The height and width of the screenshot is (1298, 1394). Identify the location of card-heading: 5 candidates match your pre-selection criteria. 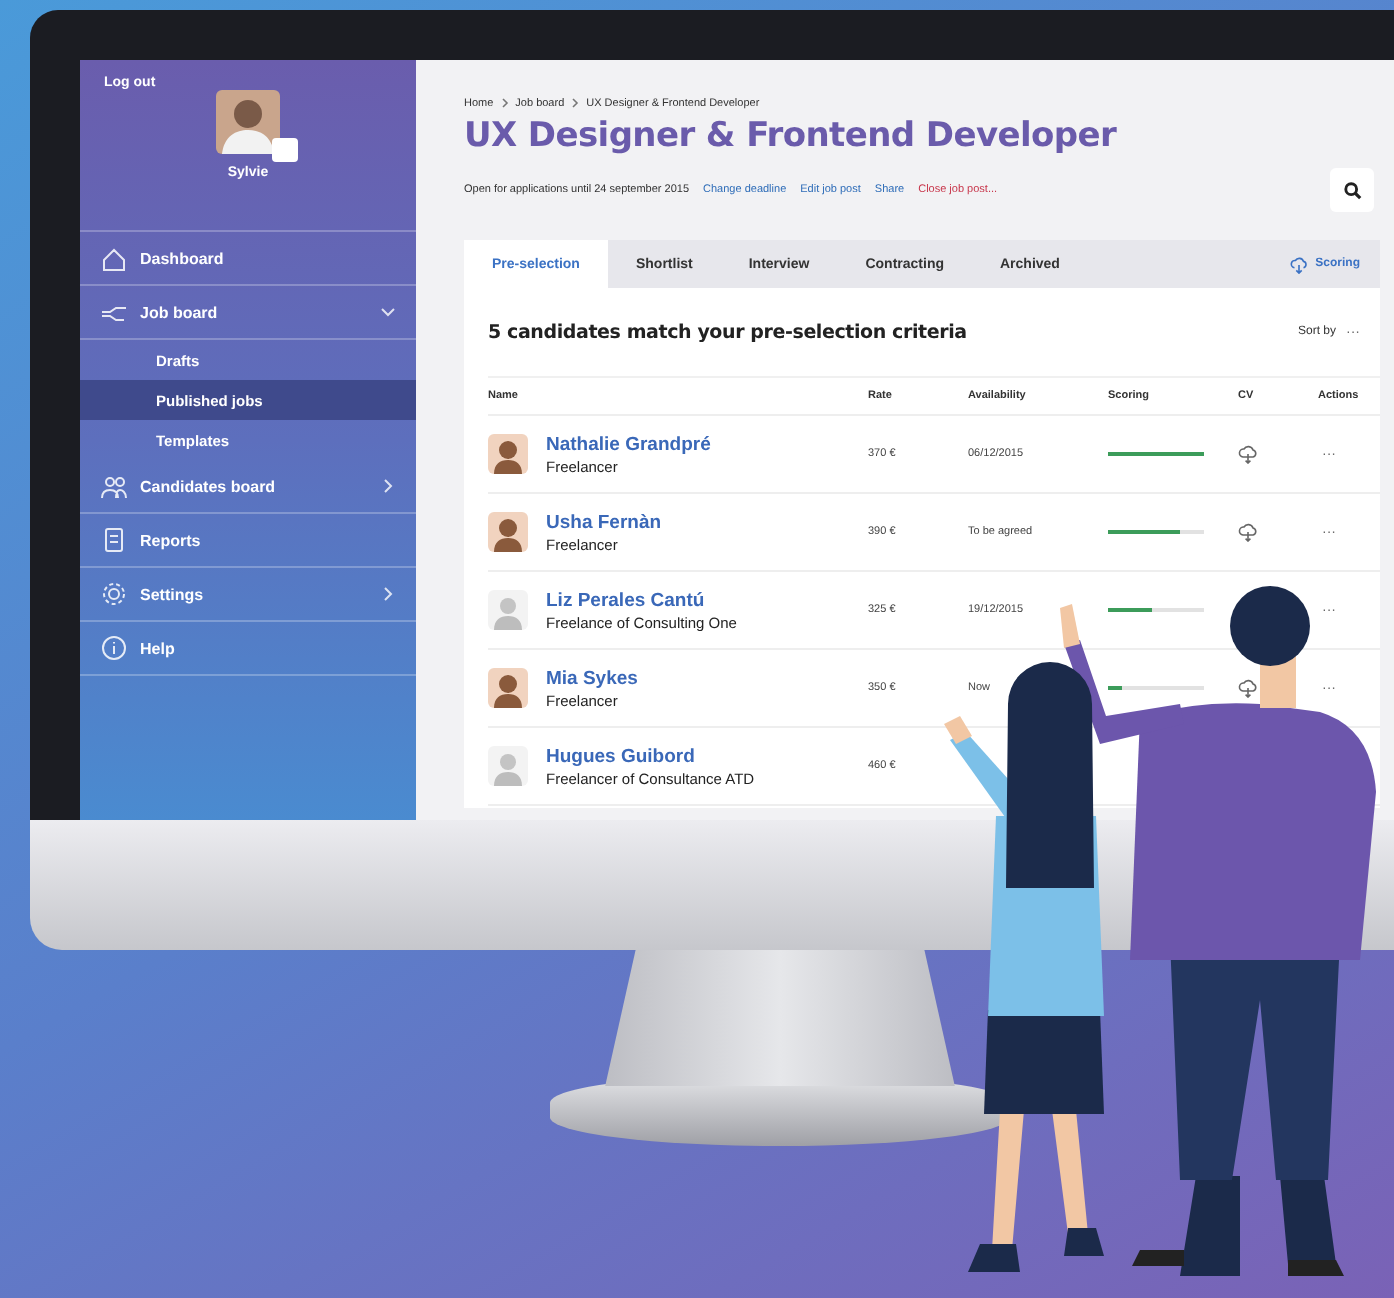
(727, 332).